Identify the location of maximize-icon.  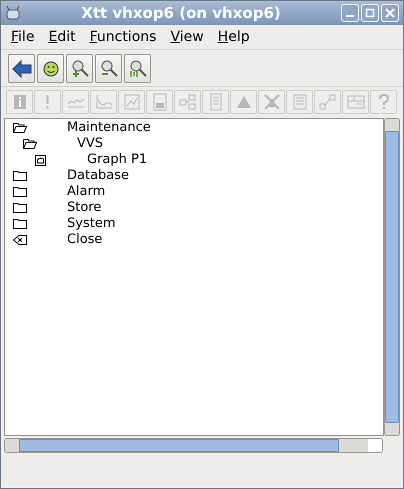
(370, 13).